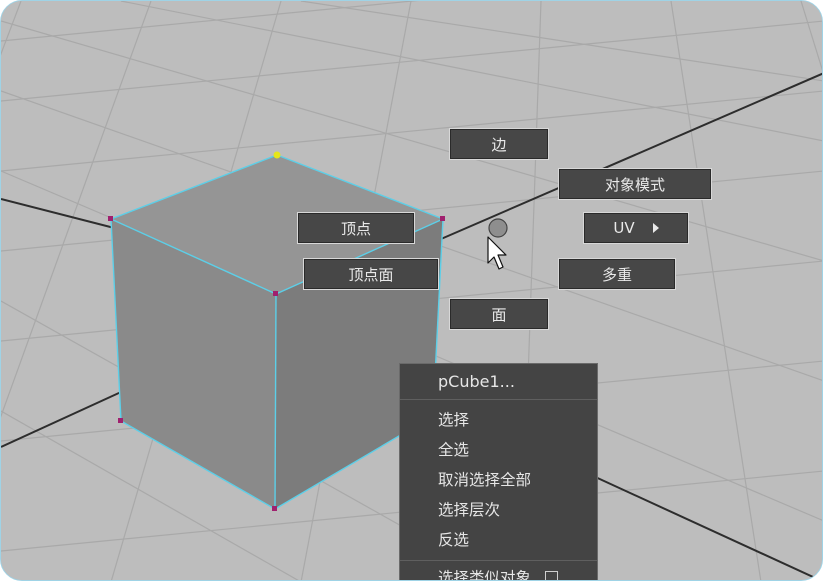  I want to click on multi-label: 多重, so click(616, 274).